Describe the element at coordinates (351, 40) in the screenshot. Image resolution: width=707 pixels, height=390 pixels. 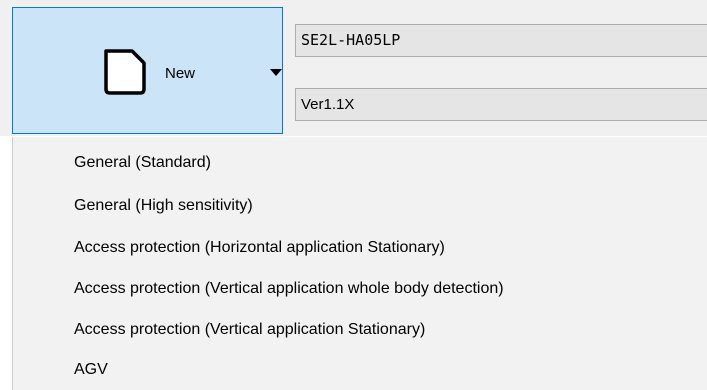
I see `model-select-value: SE2L-HA05LP` at that location.